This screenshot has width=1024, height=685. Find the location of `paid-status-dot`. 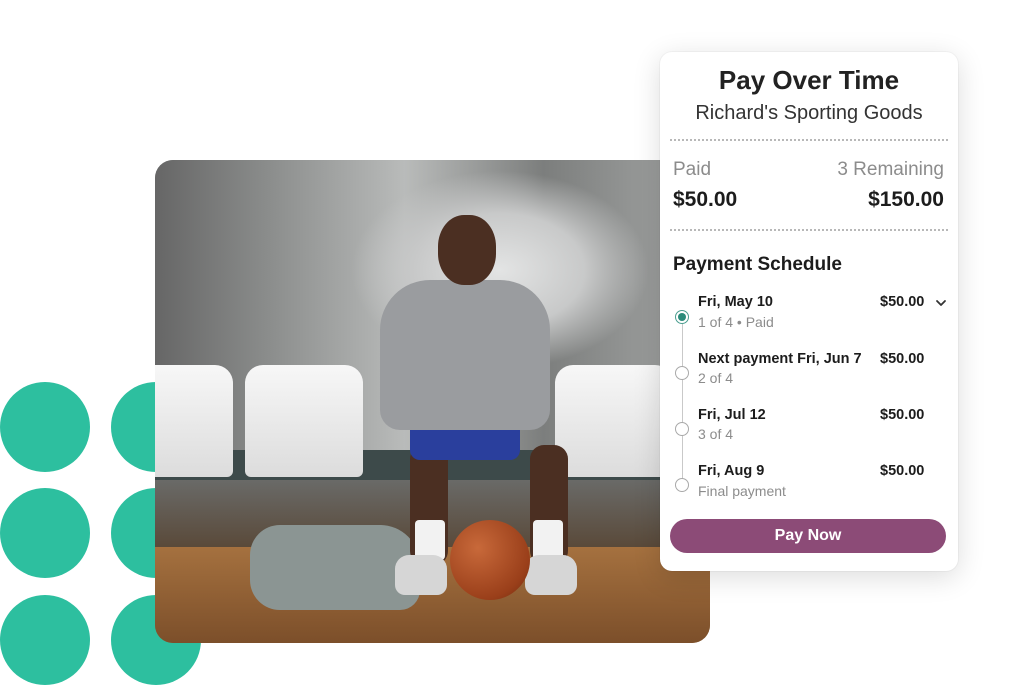

paid-status-dot is located at coordinates (682, 317).